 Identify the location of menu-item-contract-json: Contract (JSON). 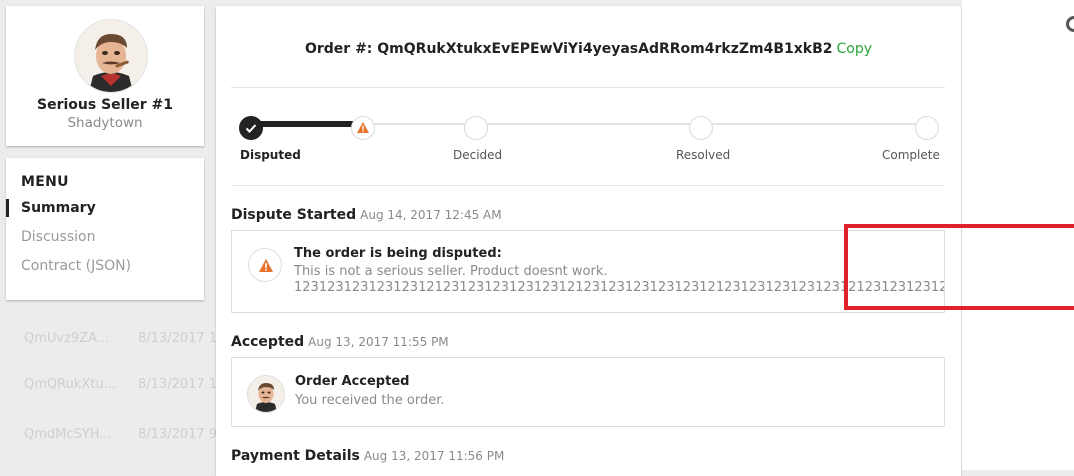
(76, 266).